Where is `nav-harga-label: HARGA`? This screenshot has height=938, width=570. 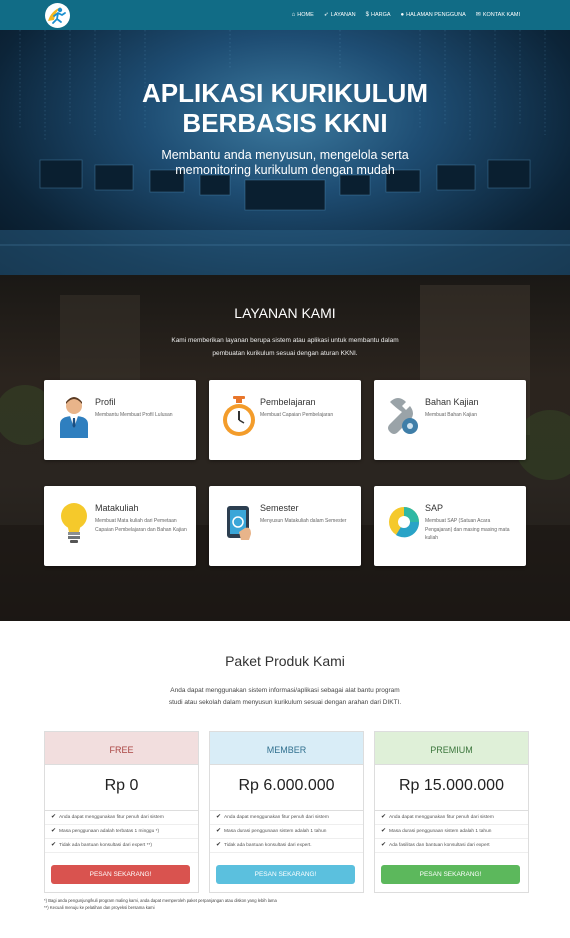
nav-harga-label: HARGA is located at coordinates (380, 15).